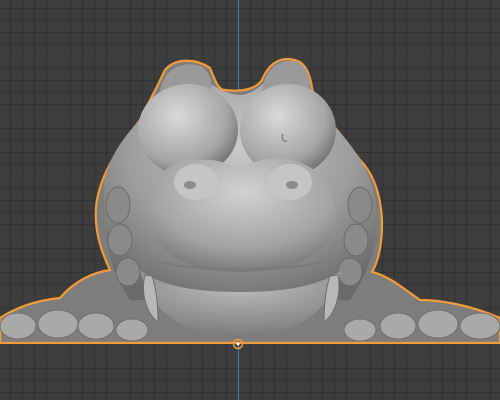 Image resolution: width=500 pixels, height=400 pixels. What do you see at coordinates (238, 344) in the screenshot?
I see `object-origin-icon` at bounding box center [238, 344].